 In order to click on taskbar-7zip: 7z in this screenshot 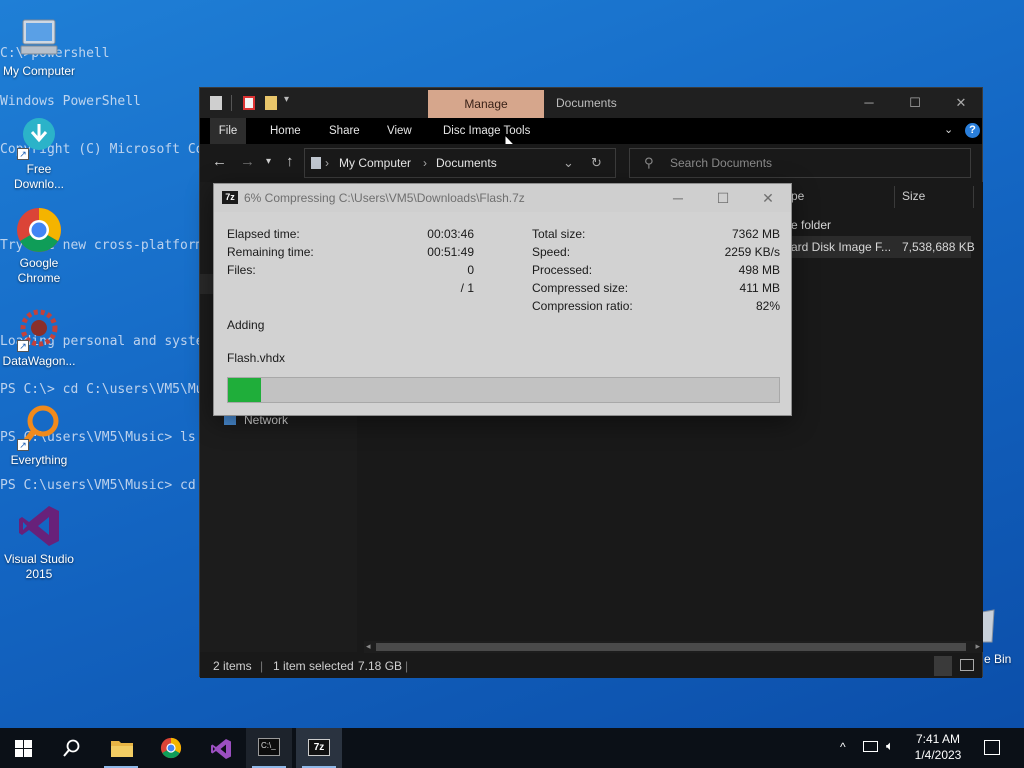, I will do `click(319, 748)`.